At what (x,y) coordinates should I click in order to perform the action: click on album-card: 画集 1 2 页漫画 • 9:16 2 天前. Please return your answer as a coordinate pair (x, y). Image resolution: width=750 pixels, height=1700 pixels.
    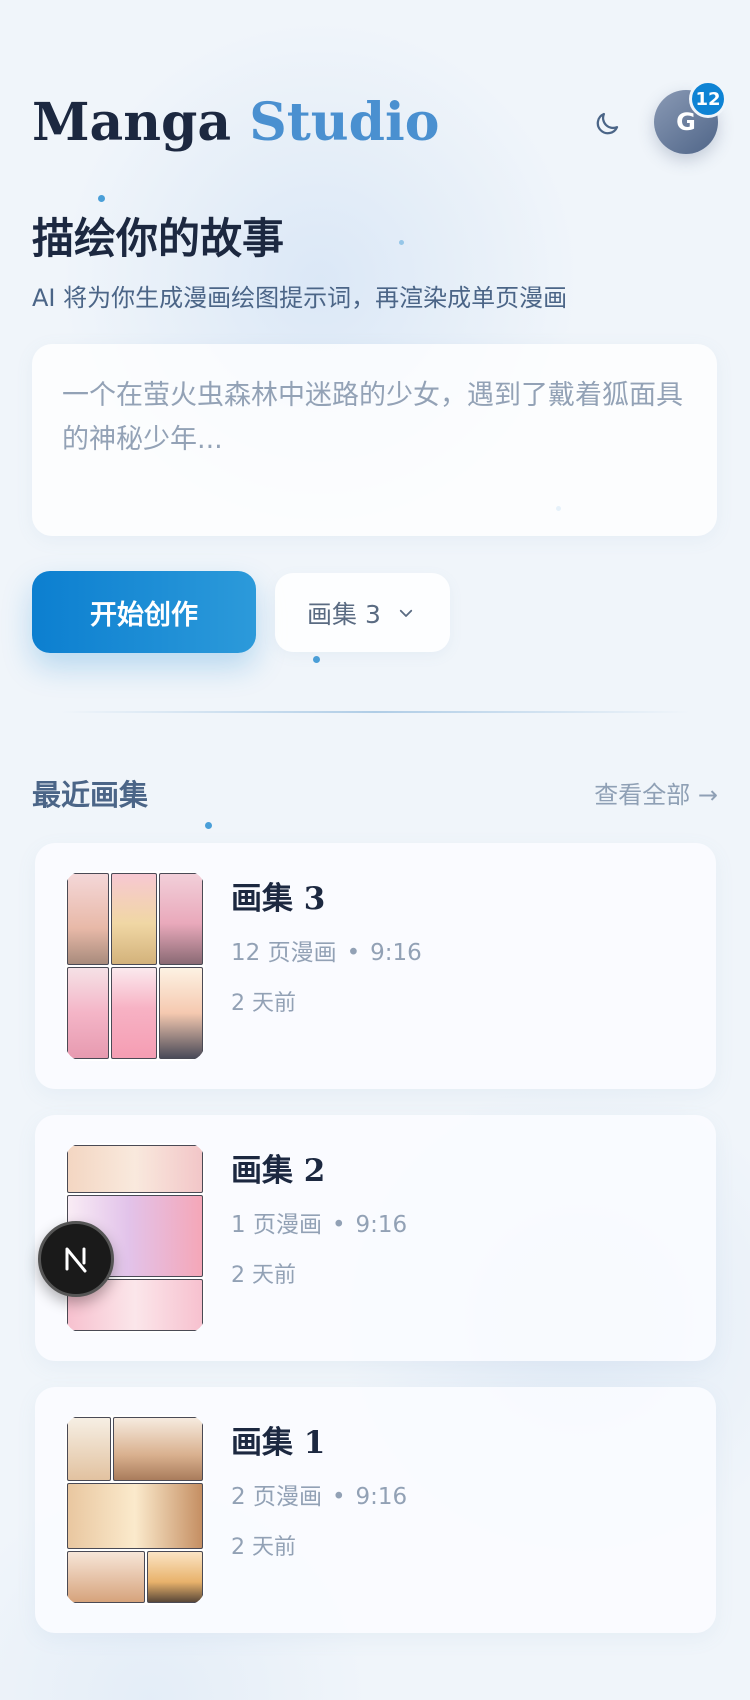
    Looking at the image, I should click on (375, 1510).